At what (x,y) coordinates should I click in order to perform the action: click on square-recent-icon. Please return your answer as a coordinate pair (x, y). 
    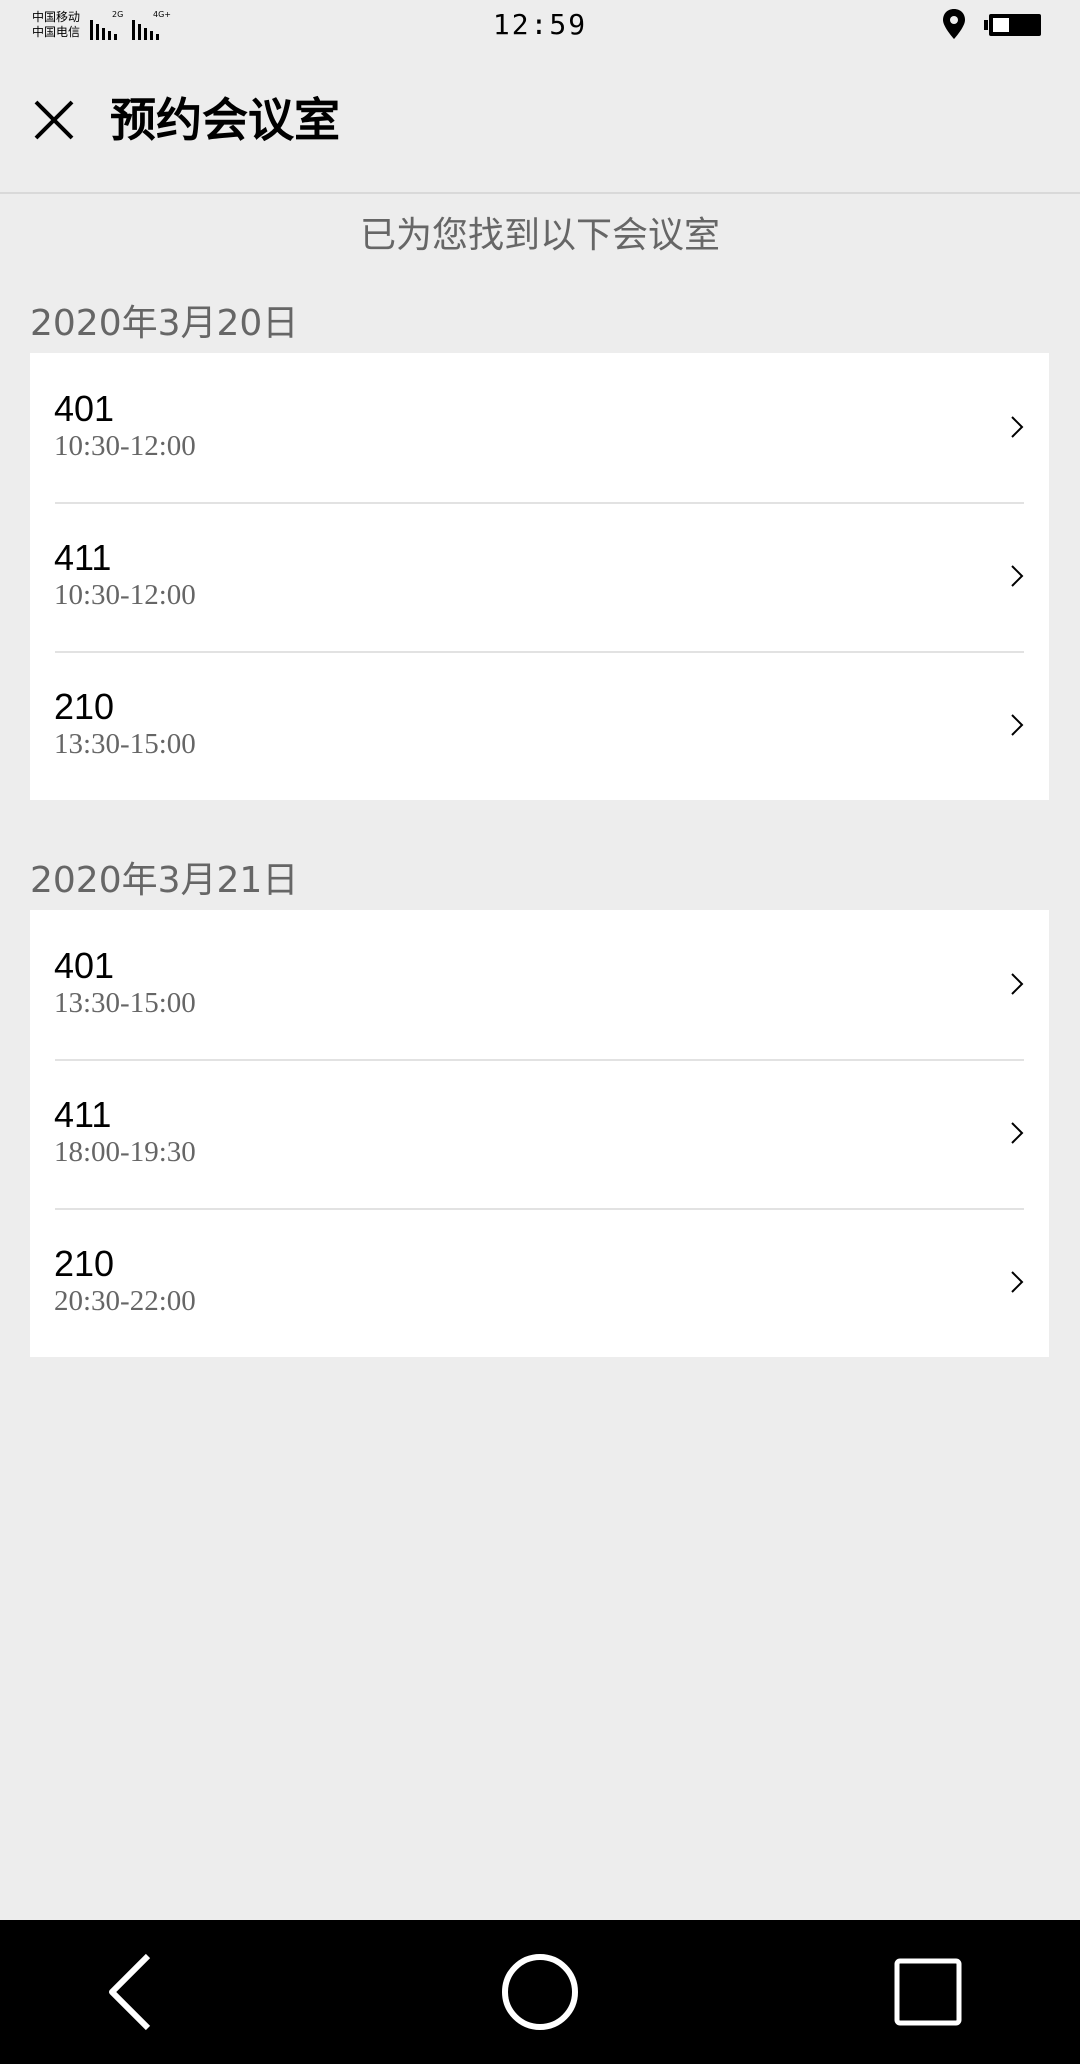
    Looking at the image, I should click on (928, 1992).